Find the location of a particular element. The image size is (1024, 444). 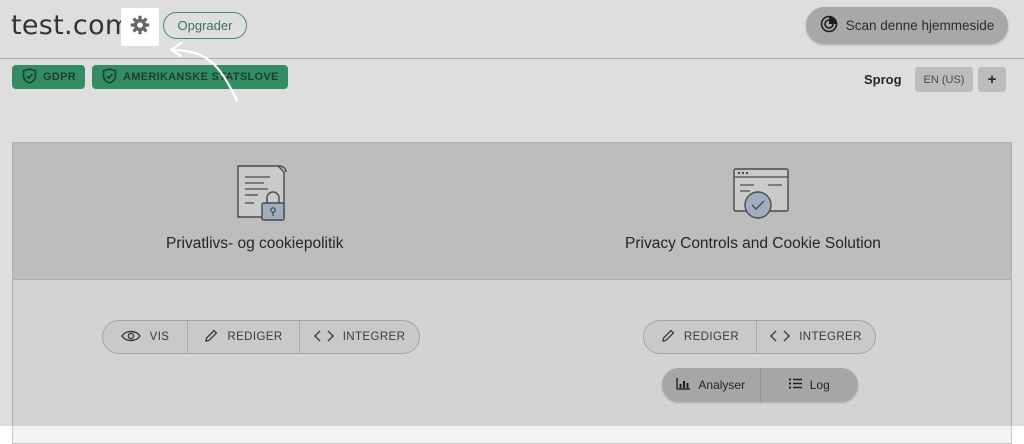

policy-document-lock-icon is located at coordinates (264, 196).